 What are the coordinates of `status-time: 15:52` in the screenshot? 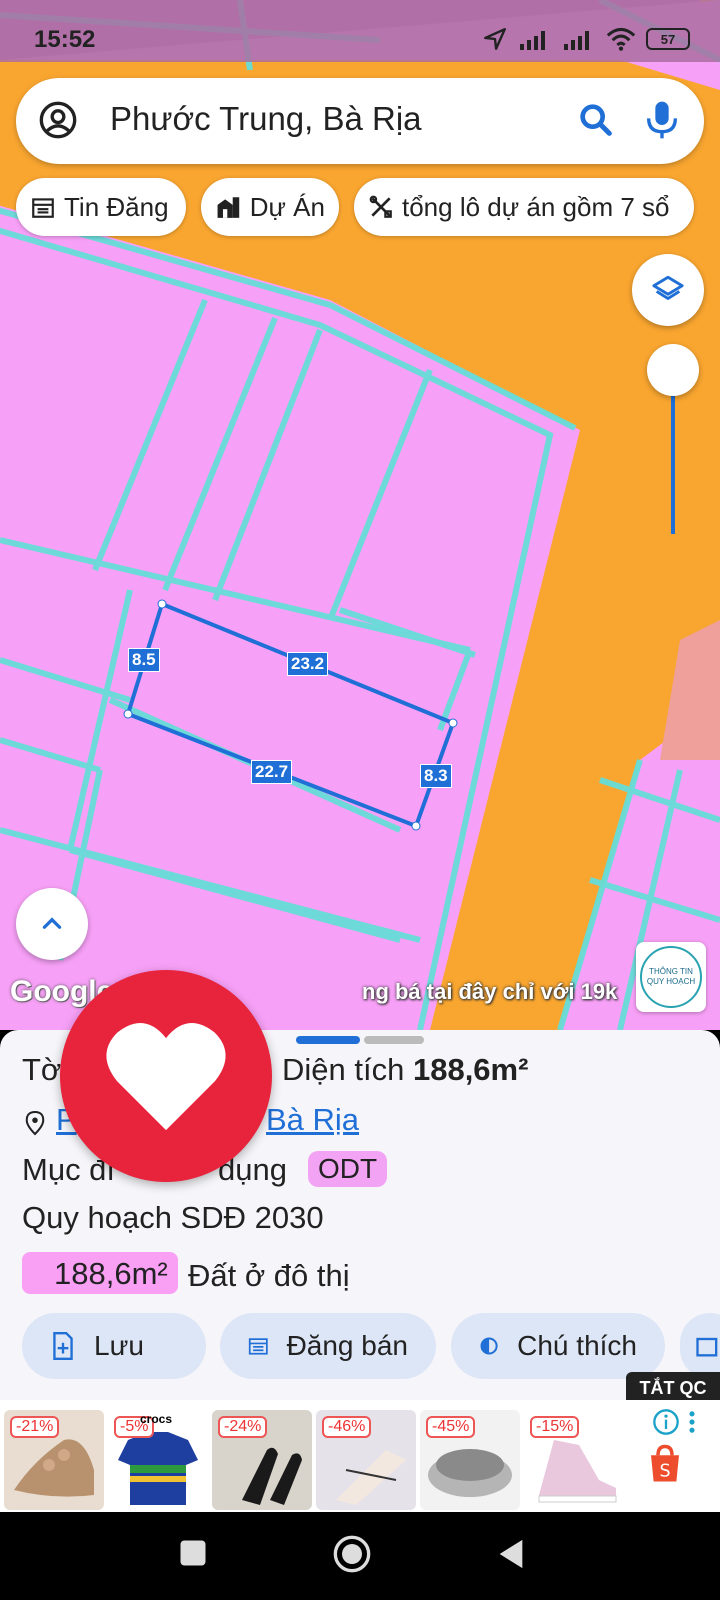 It's located at (65, 39).